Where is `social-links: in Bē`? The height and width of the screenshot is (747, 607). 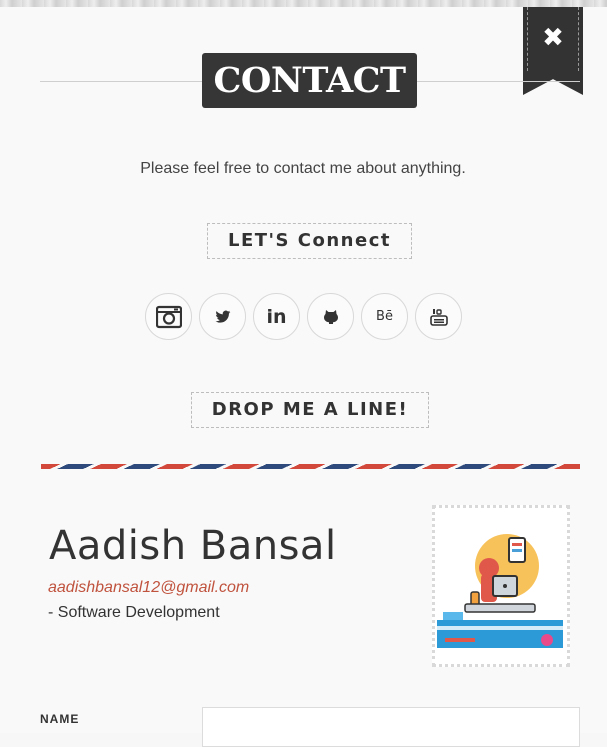
social-links: in Bē is located at coordinates (303, 317).